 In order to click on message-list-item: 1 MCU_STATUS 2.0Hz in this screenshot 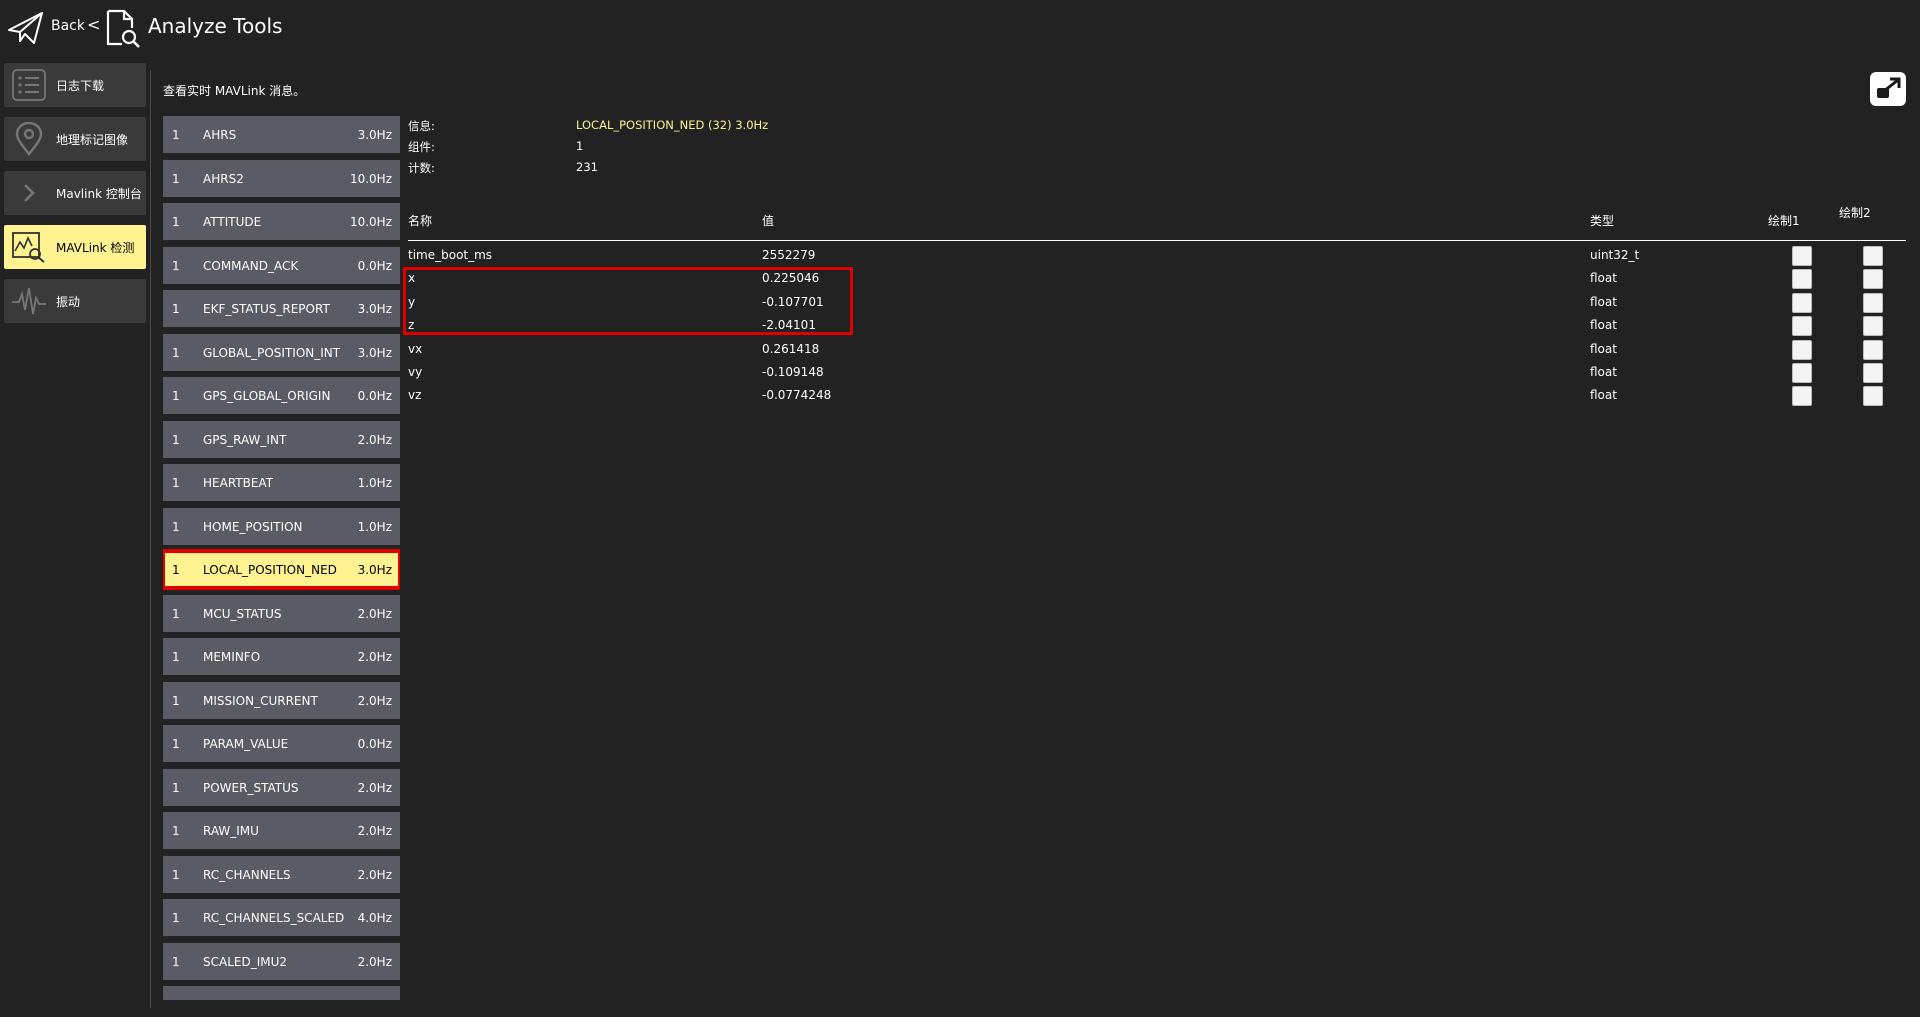, I will do `click(281, 613)`.